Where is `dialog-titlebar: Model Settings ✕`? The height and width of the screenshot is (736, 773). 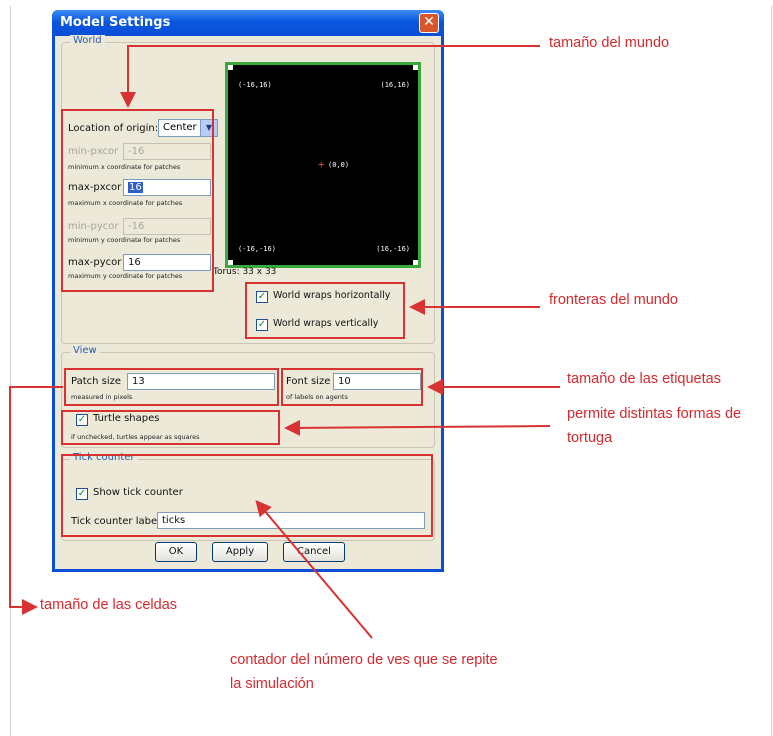 dialog-titlebar: Model Settings ✕ is located at coordinates (248, 23).